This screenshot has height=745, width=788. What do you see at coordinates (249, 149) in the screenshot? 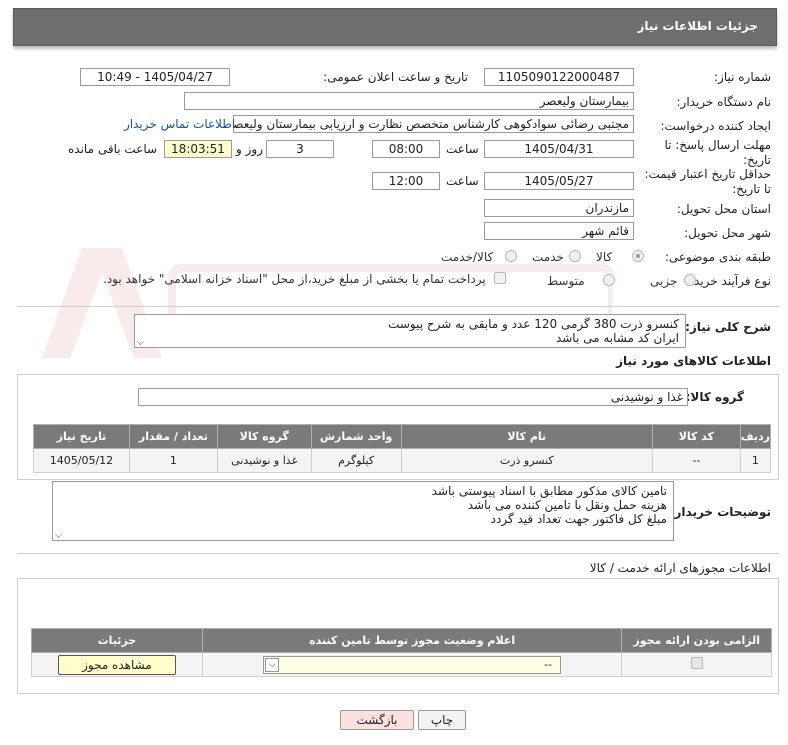
I see `days-word: روز و` at bounding box center [249, 149].